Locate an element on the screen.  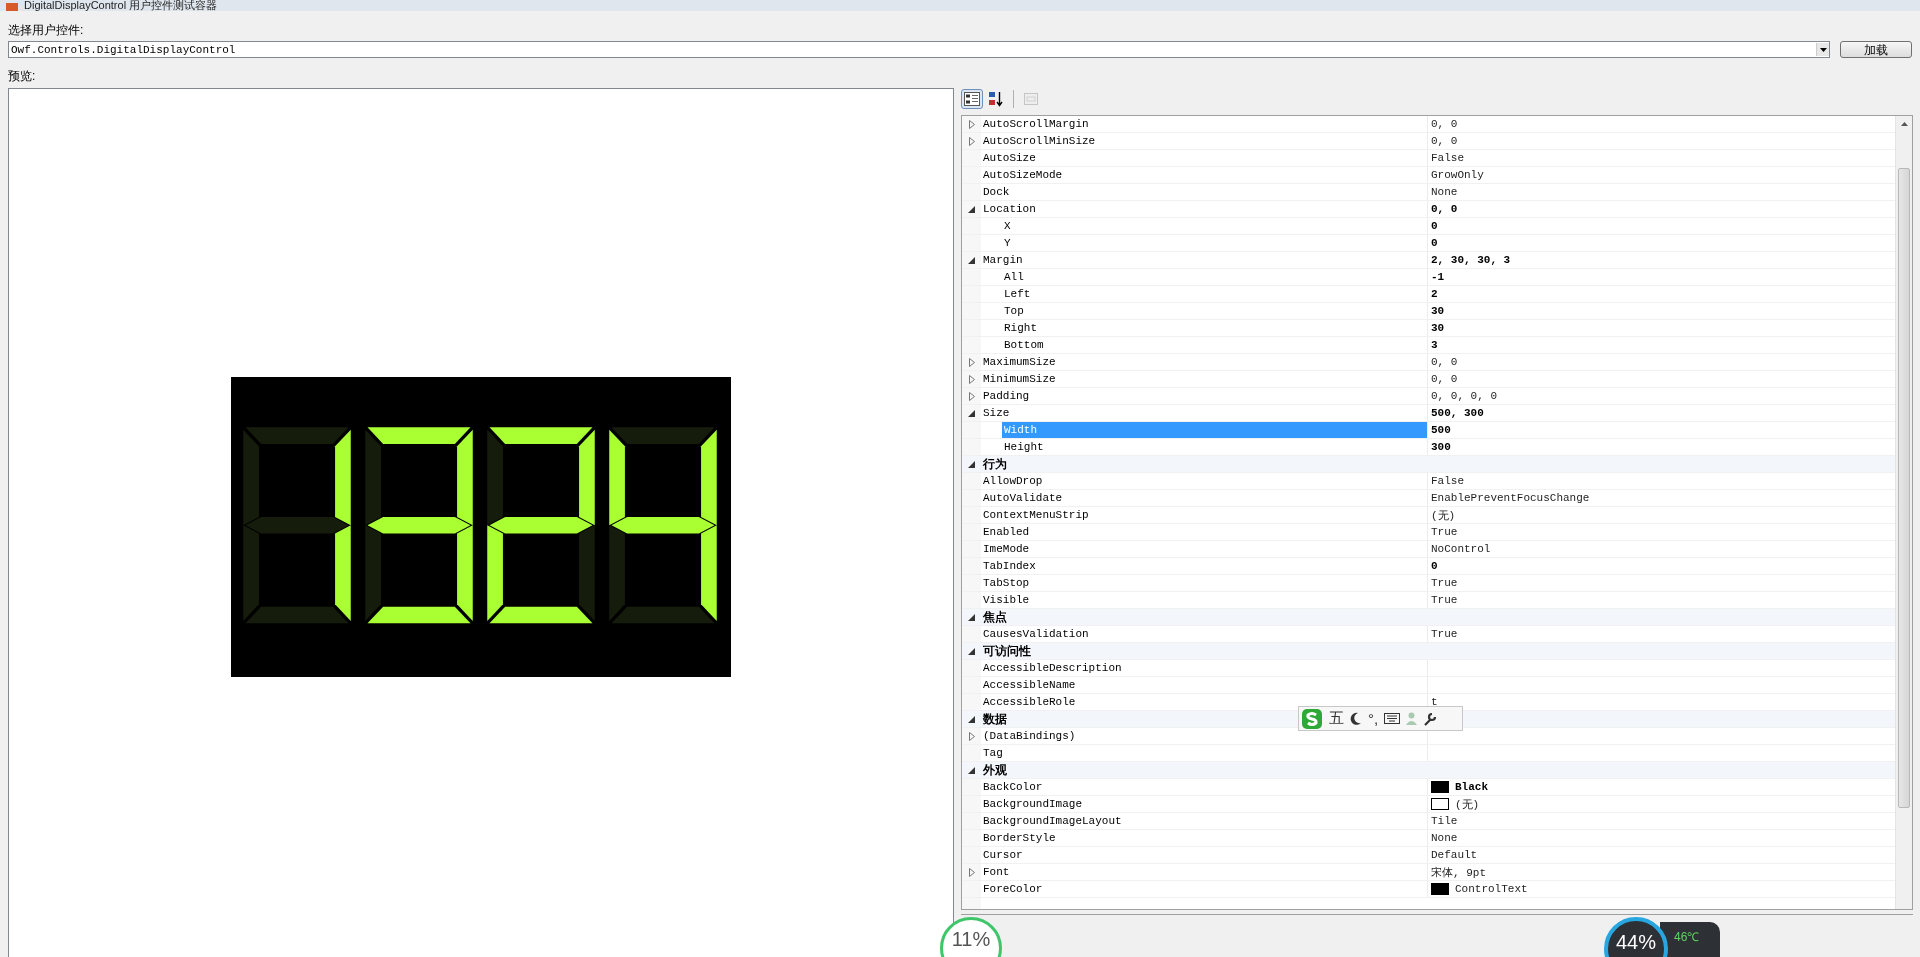
property-value: 3 is located at coordinates (1434, 345).